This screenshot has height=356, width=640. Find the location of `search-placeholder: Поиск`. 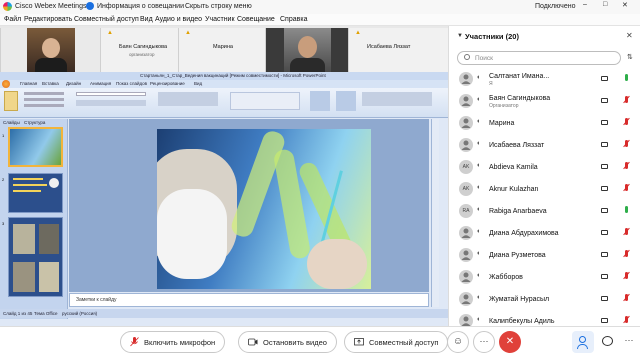

search-placeholder: Поиск is located at coordinates (484, 58).